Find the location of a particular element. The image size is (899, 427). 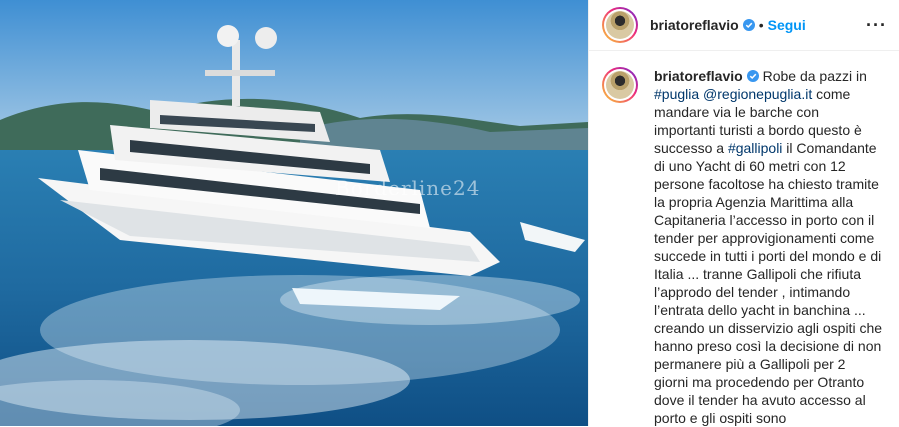

post-header: briatoreflavio • Segui ··· is located at coordinates (744, 25).